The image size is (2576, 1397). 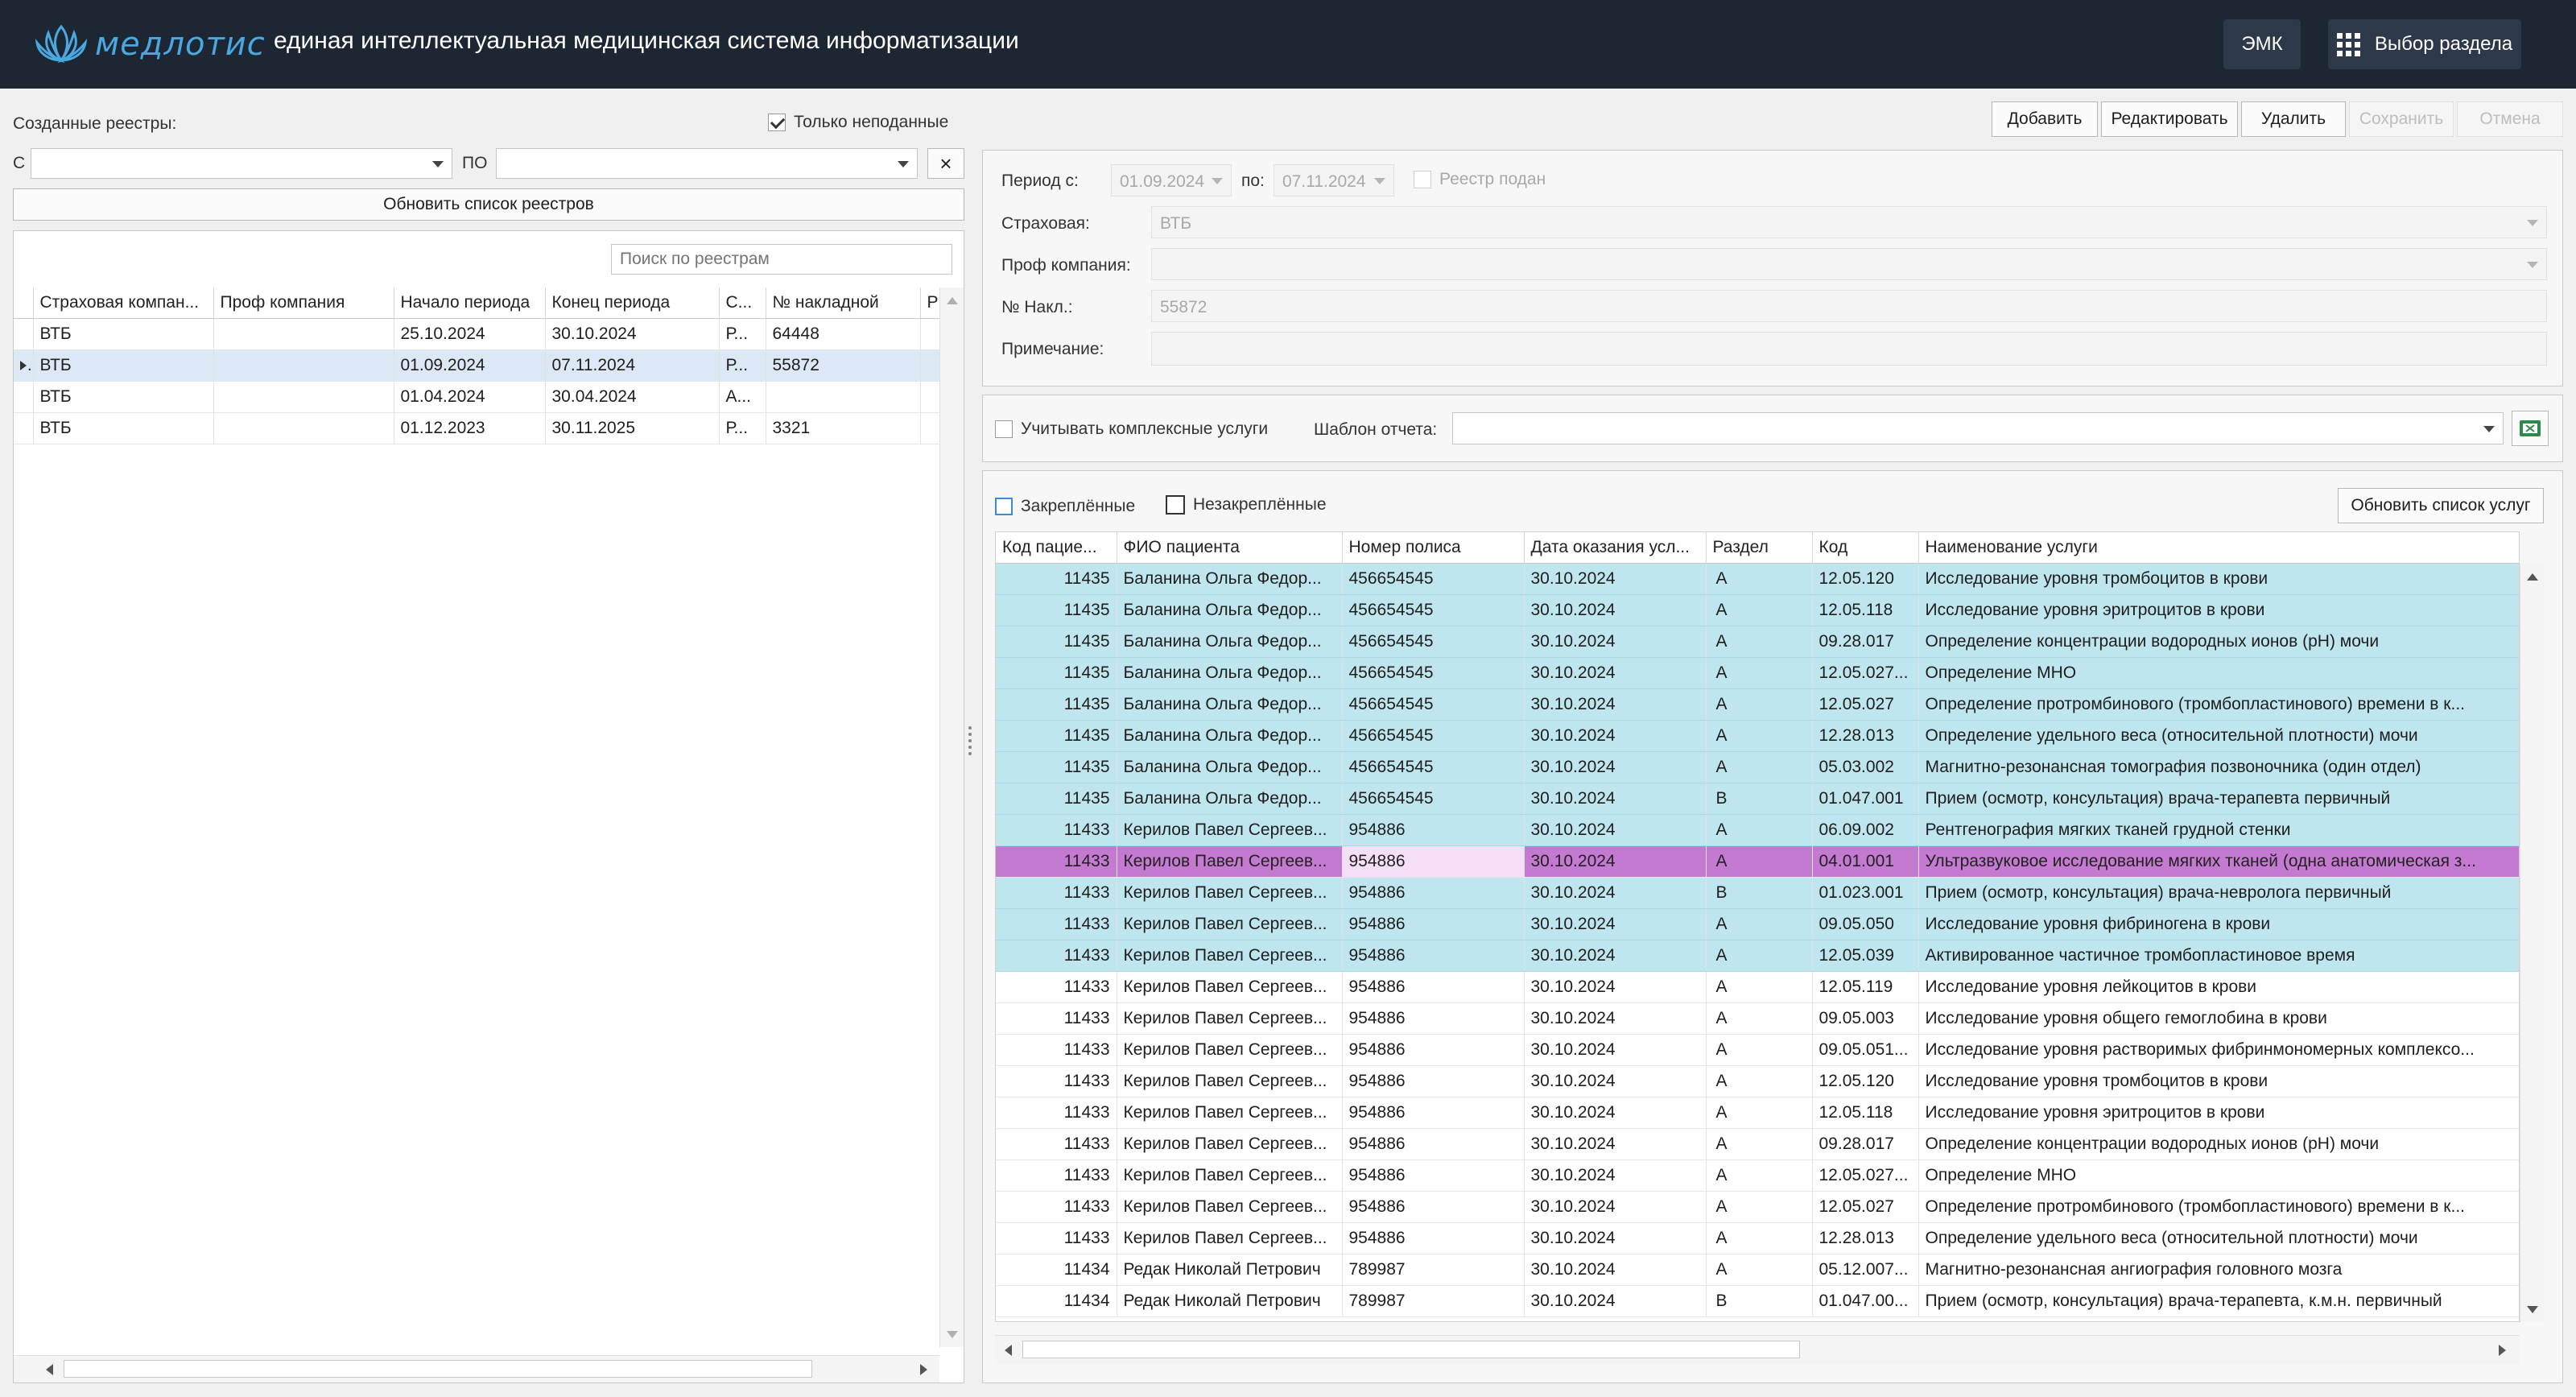 What do you see at coordinates (844, 303) in the screenshot?
I see `col-invoice: № накладной` at bounding box center [844, 303].